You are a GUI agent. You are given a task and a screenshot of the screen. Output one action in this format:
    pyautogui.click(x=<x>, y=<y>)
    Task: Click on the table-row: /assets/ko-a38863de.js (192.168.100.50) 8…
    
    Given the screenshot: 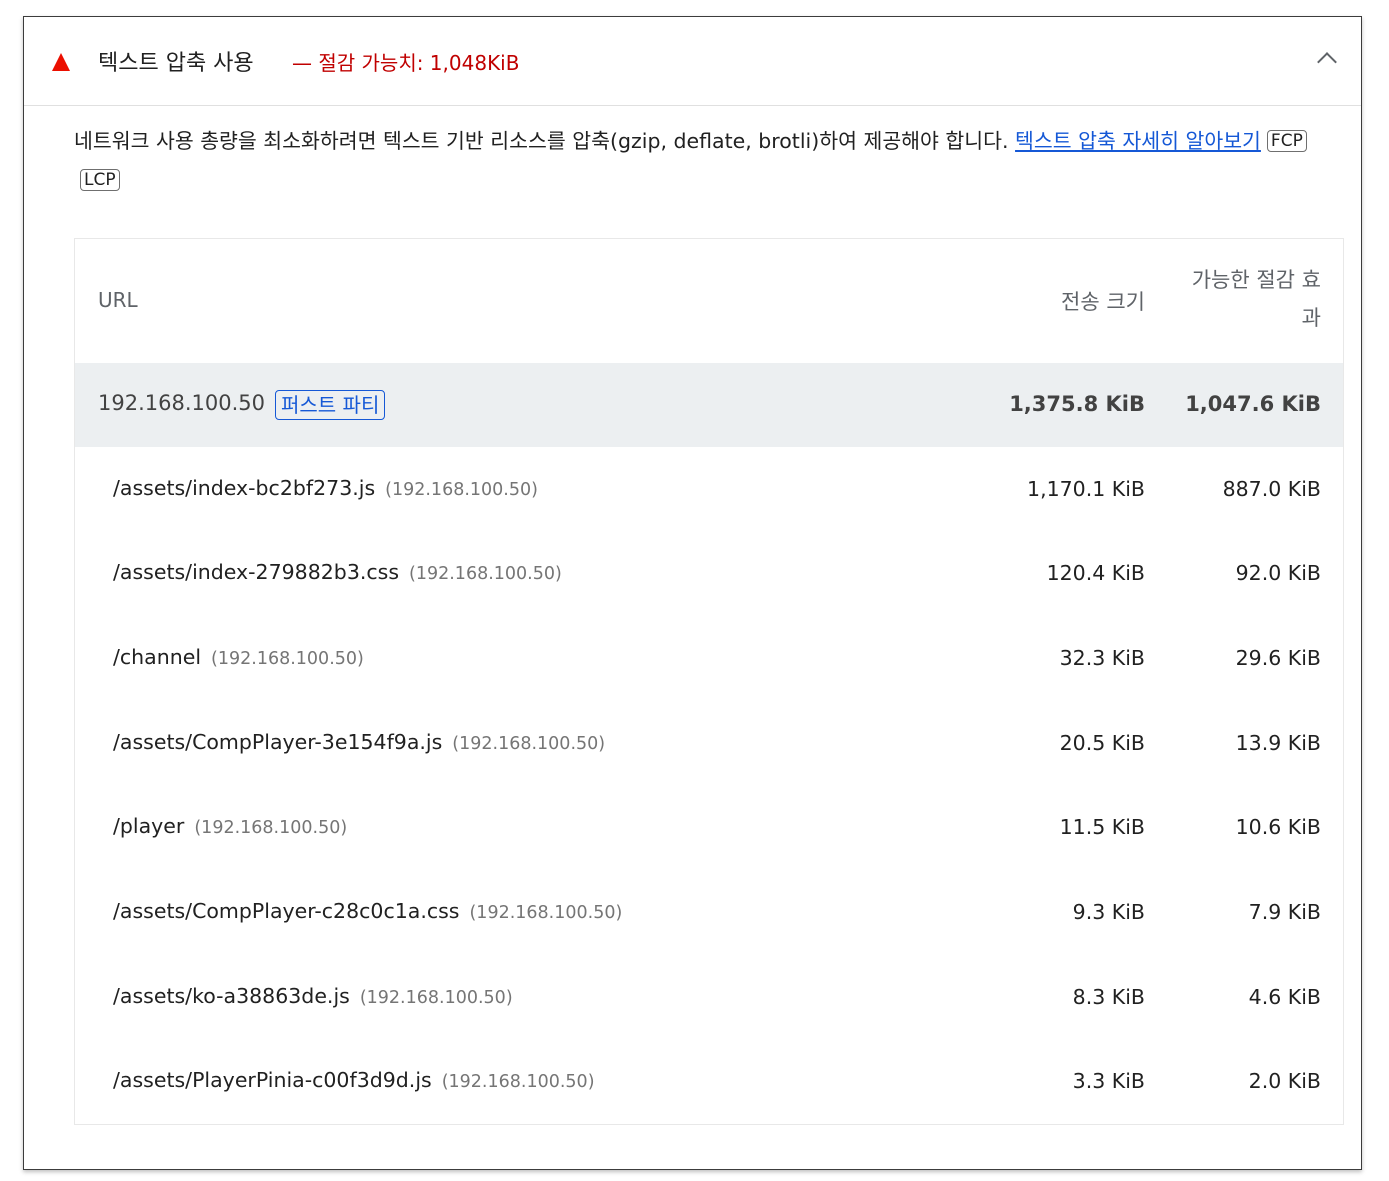 What is the action you would take?
    pyautogui.click(x=709, y=997)
    